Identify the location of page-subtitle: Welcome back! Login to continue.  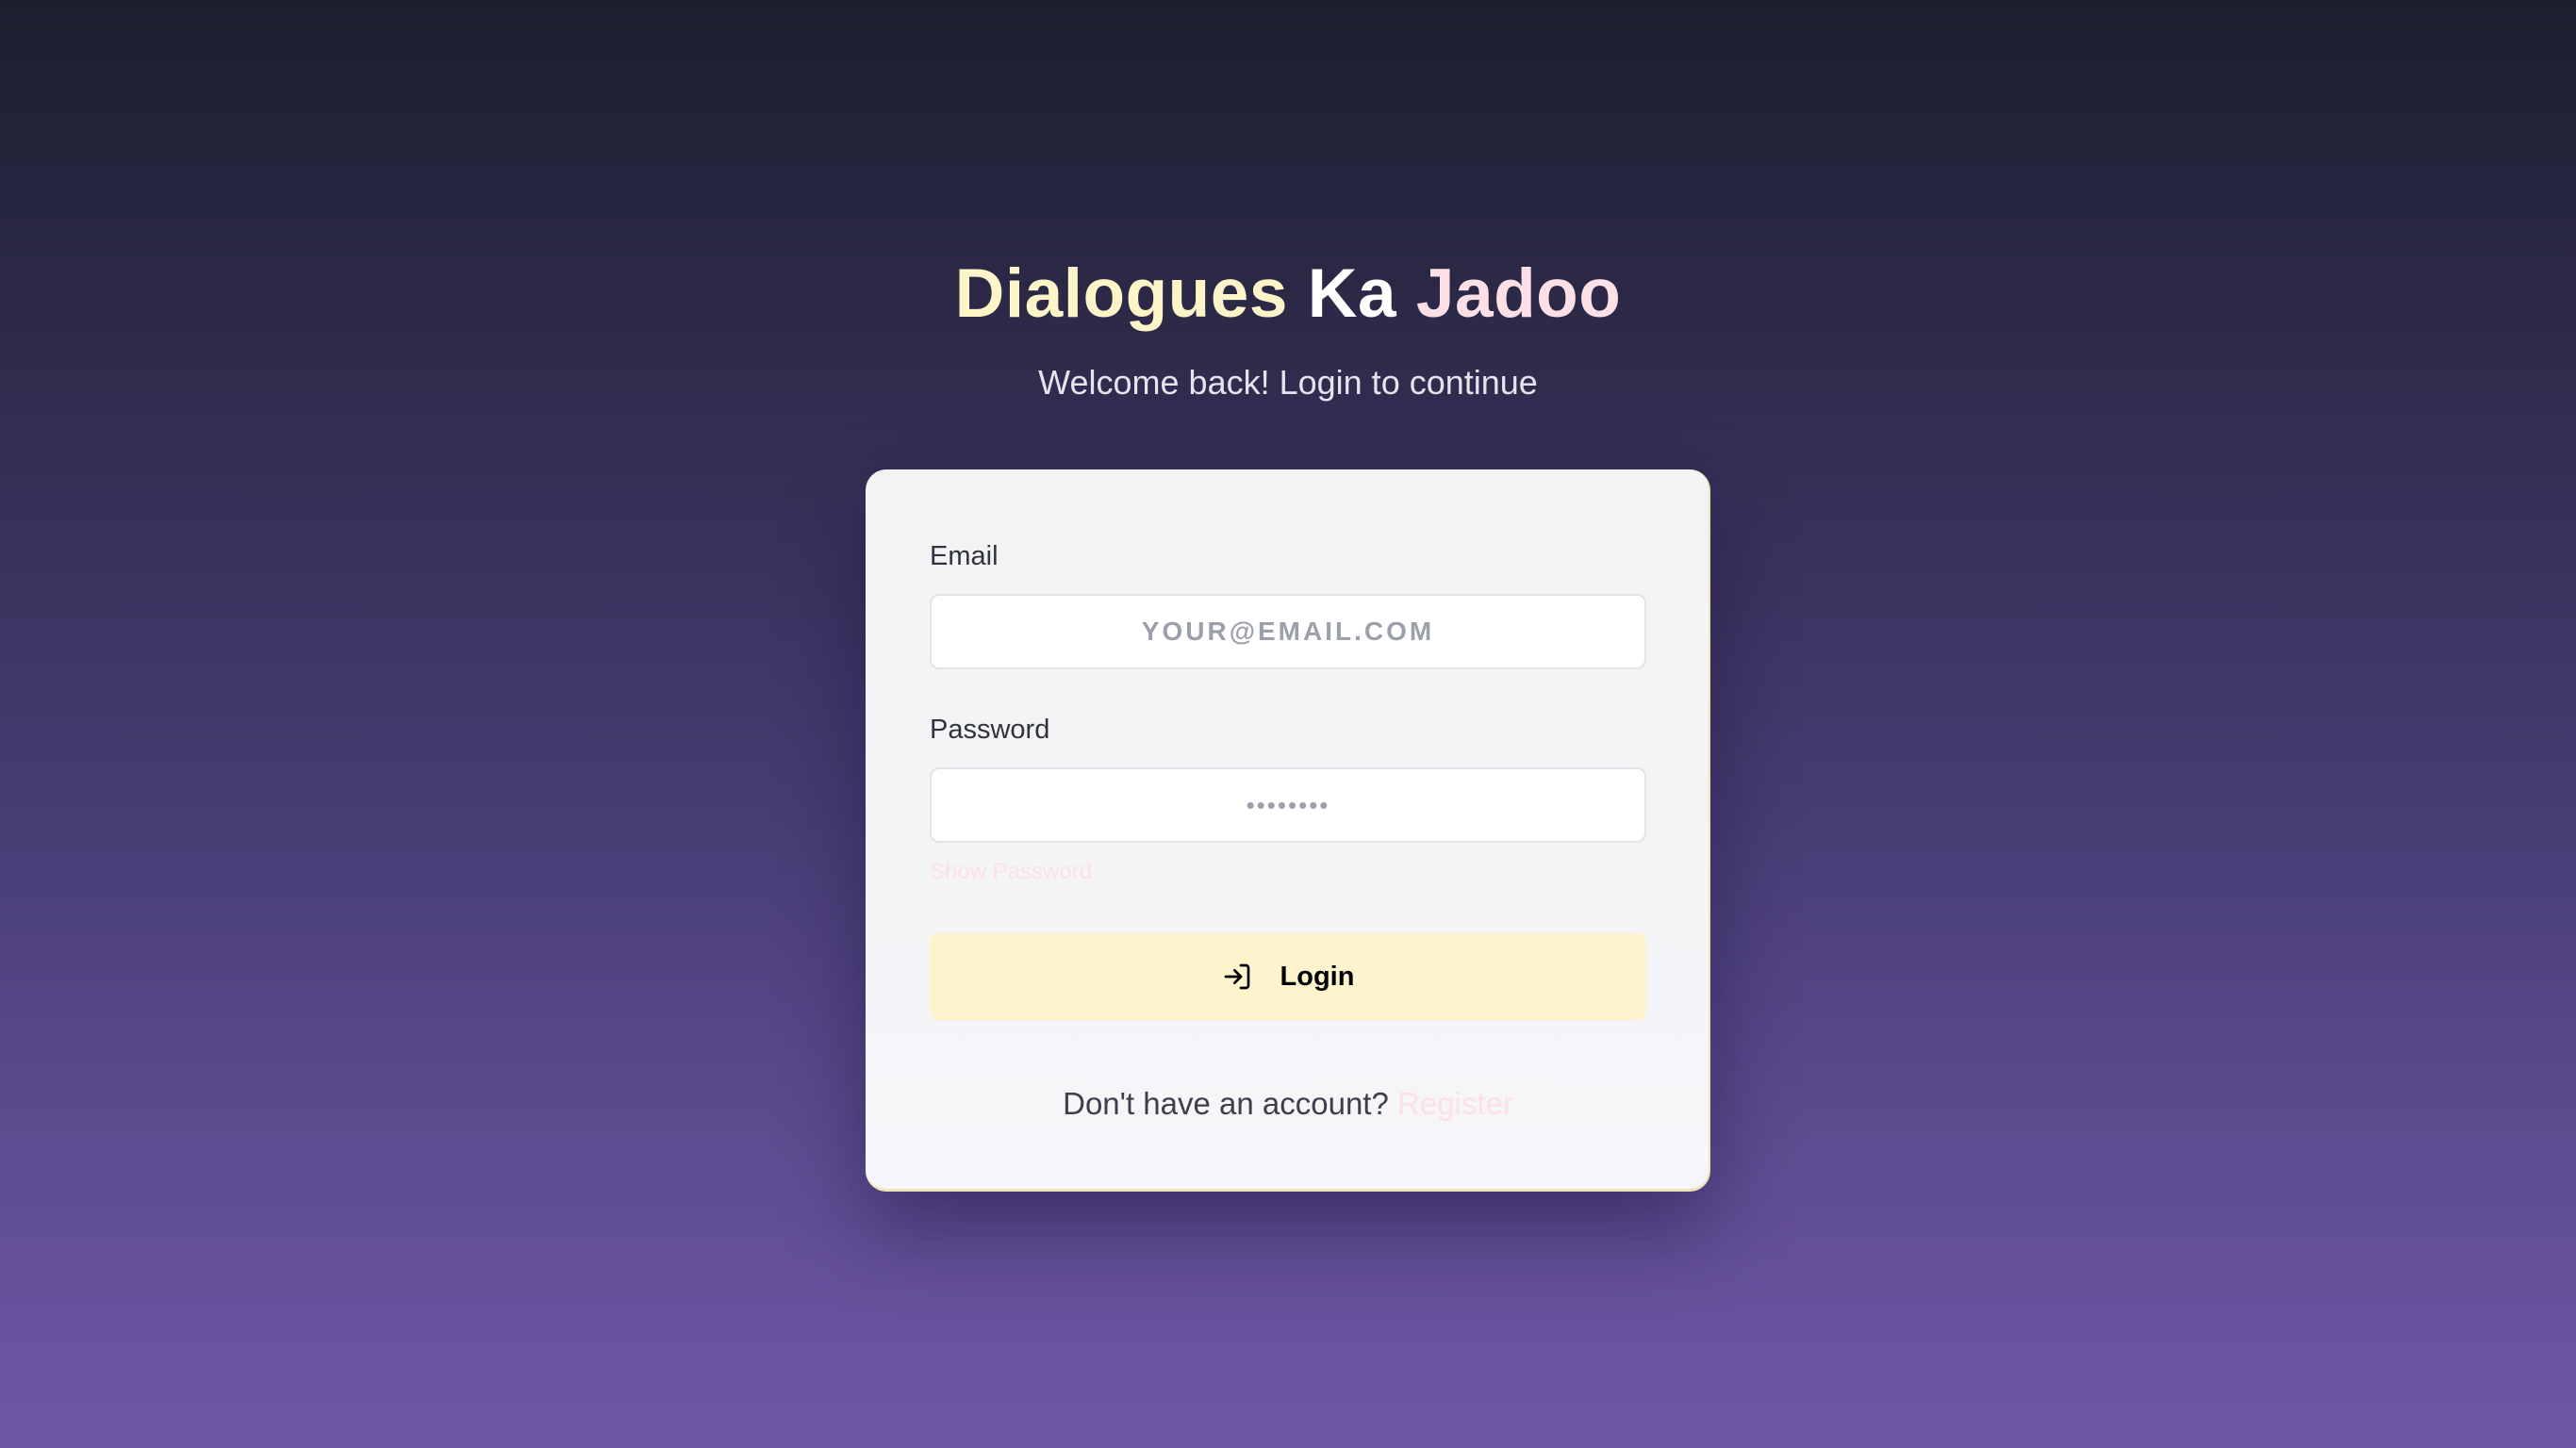
(1288, 382).